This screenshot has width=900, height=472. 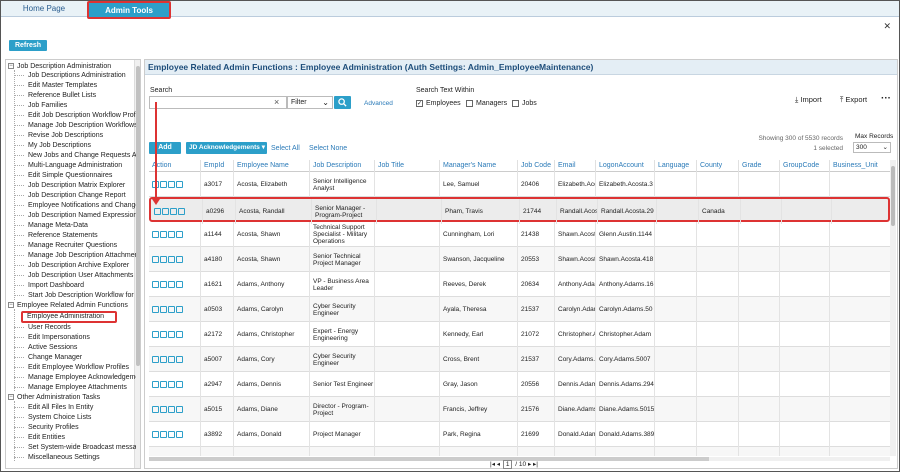 What do you see at coordinates (507, 464) in the screenshot?
I see `page-number-input: 1` at bounding box center [507, 464].